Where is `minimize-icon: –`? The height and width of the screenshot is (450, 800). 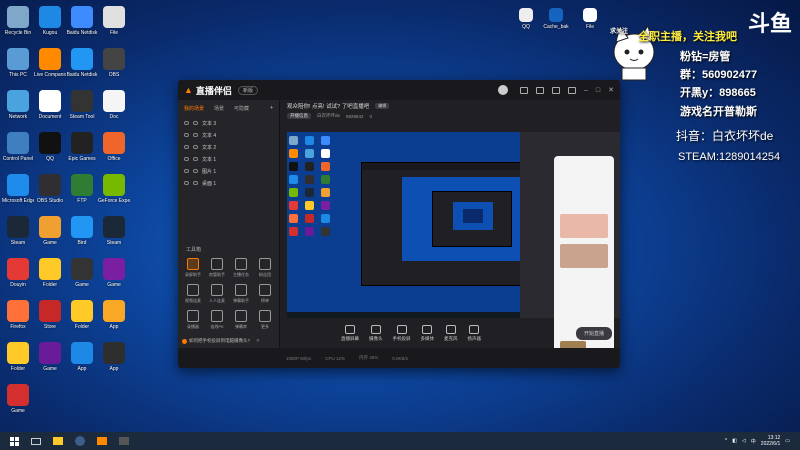
minimize-icon: – is located at coordinates (586, 90).